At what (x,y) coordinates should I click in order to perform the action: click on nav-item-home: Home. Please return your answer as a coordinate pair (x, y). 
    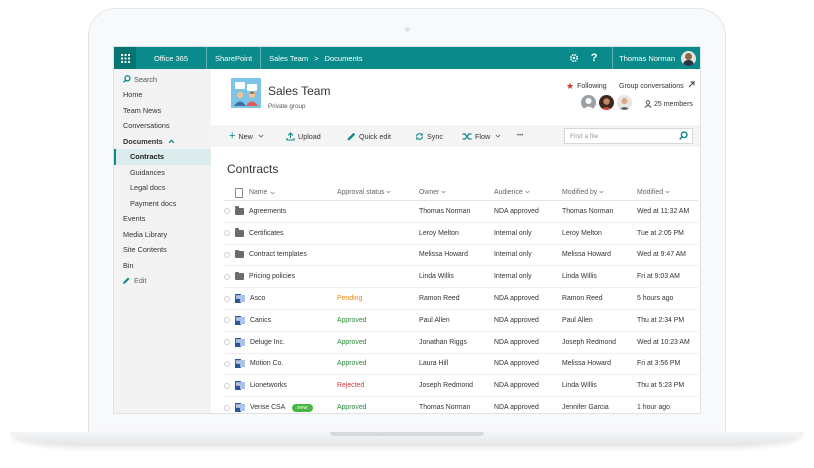
    Looking at the image, I should click on (162, 95).